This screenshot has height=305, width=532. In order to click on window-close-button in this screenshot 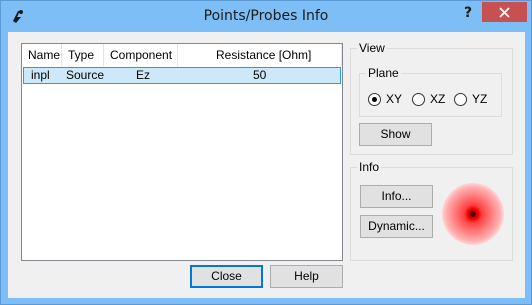, I will do `click(504, 12)`.